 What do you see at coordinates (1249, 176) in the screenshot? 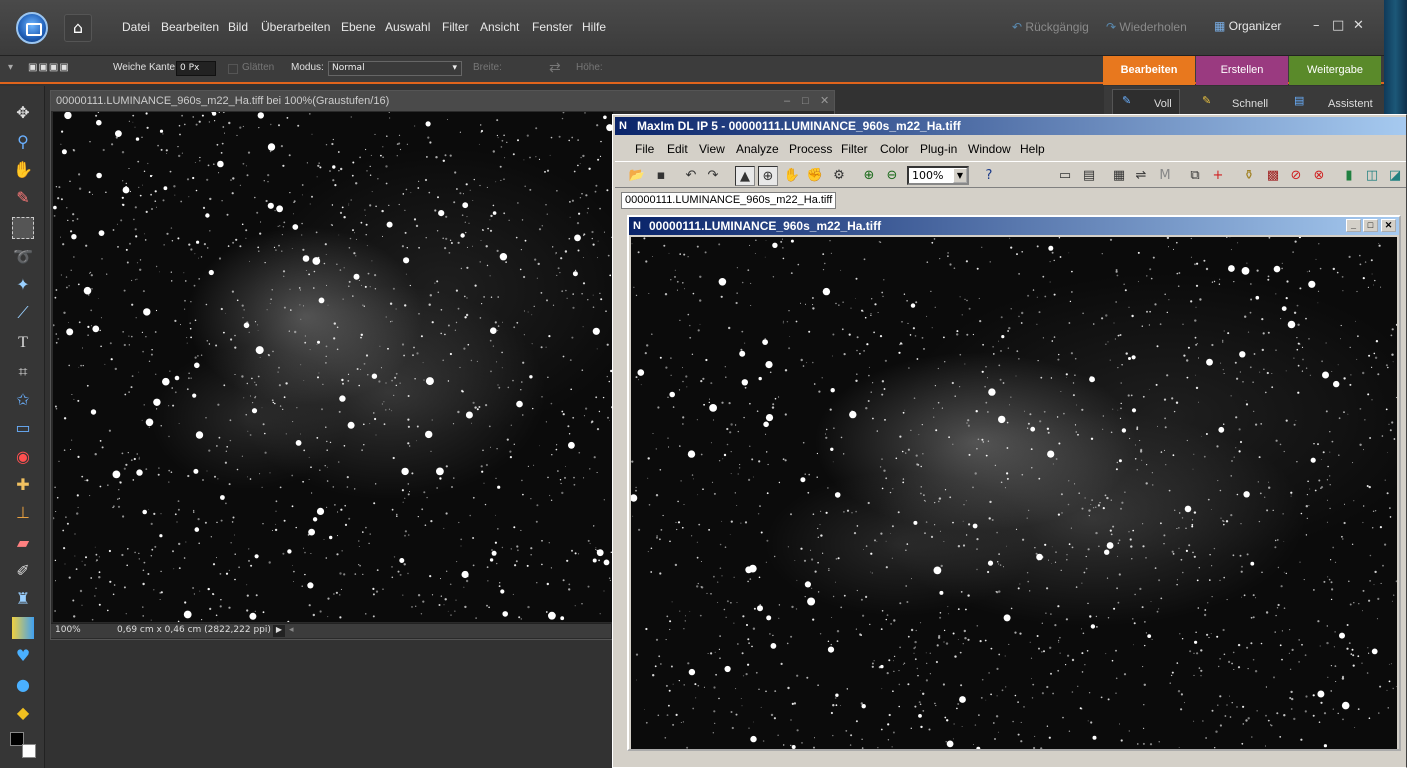
I see `brush-tool-icon: ⚱` at bounding box center [1249, 176].